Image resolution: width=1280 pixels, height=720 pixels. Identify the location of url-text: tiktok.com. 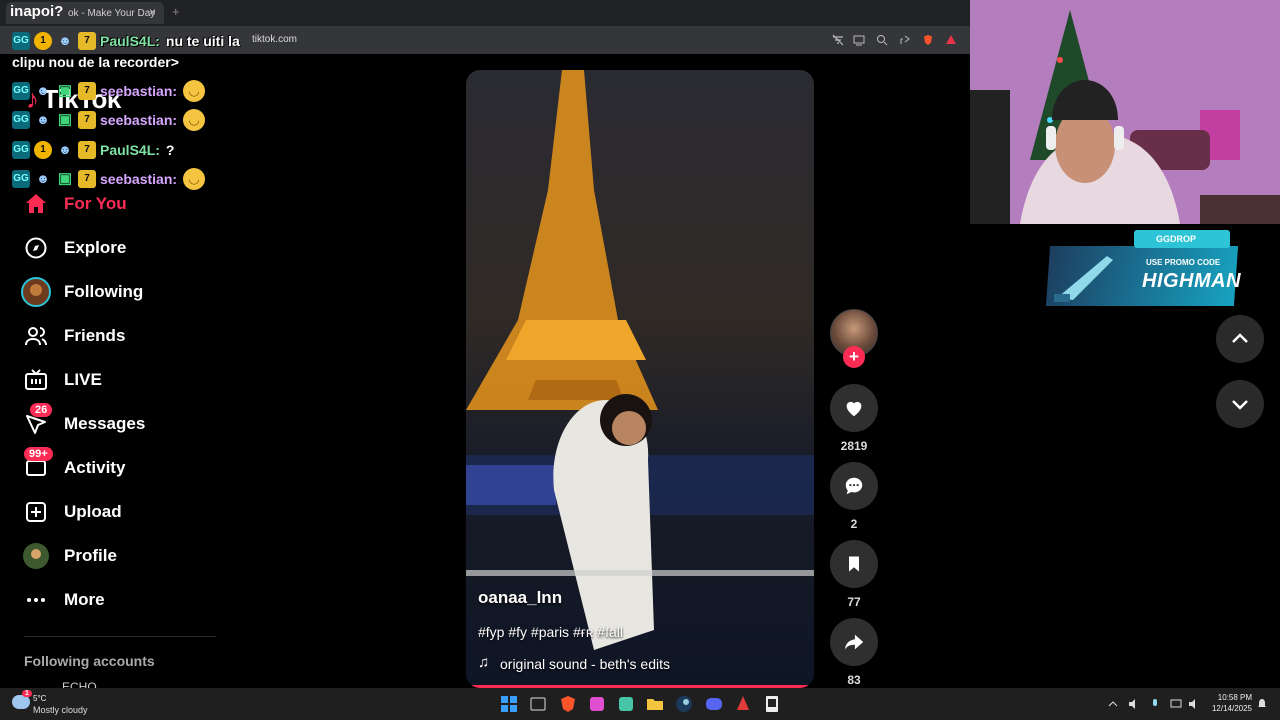
(275, 39).